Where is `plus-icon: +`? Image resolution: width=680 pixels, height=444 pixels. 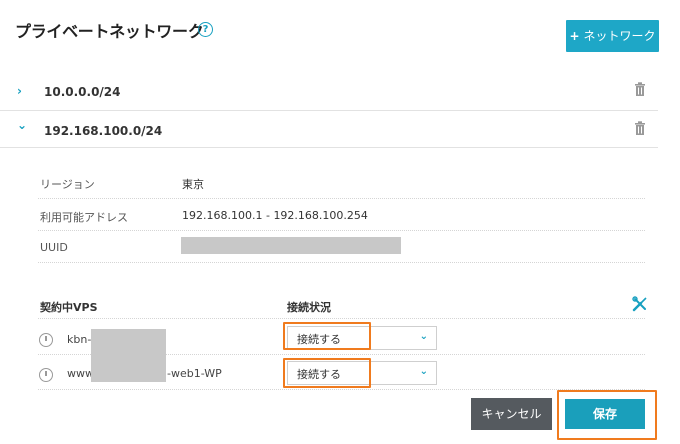
plus-icon: + is located at coordinates (574, 36).